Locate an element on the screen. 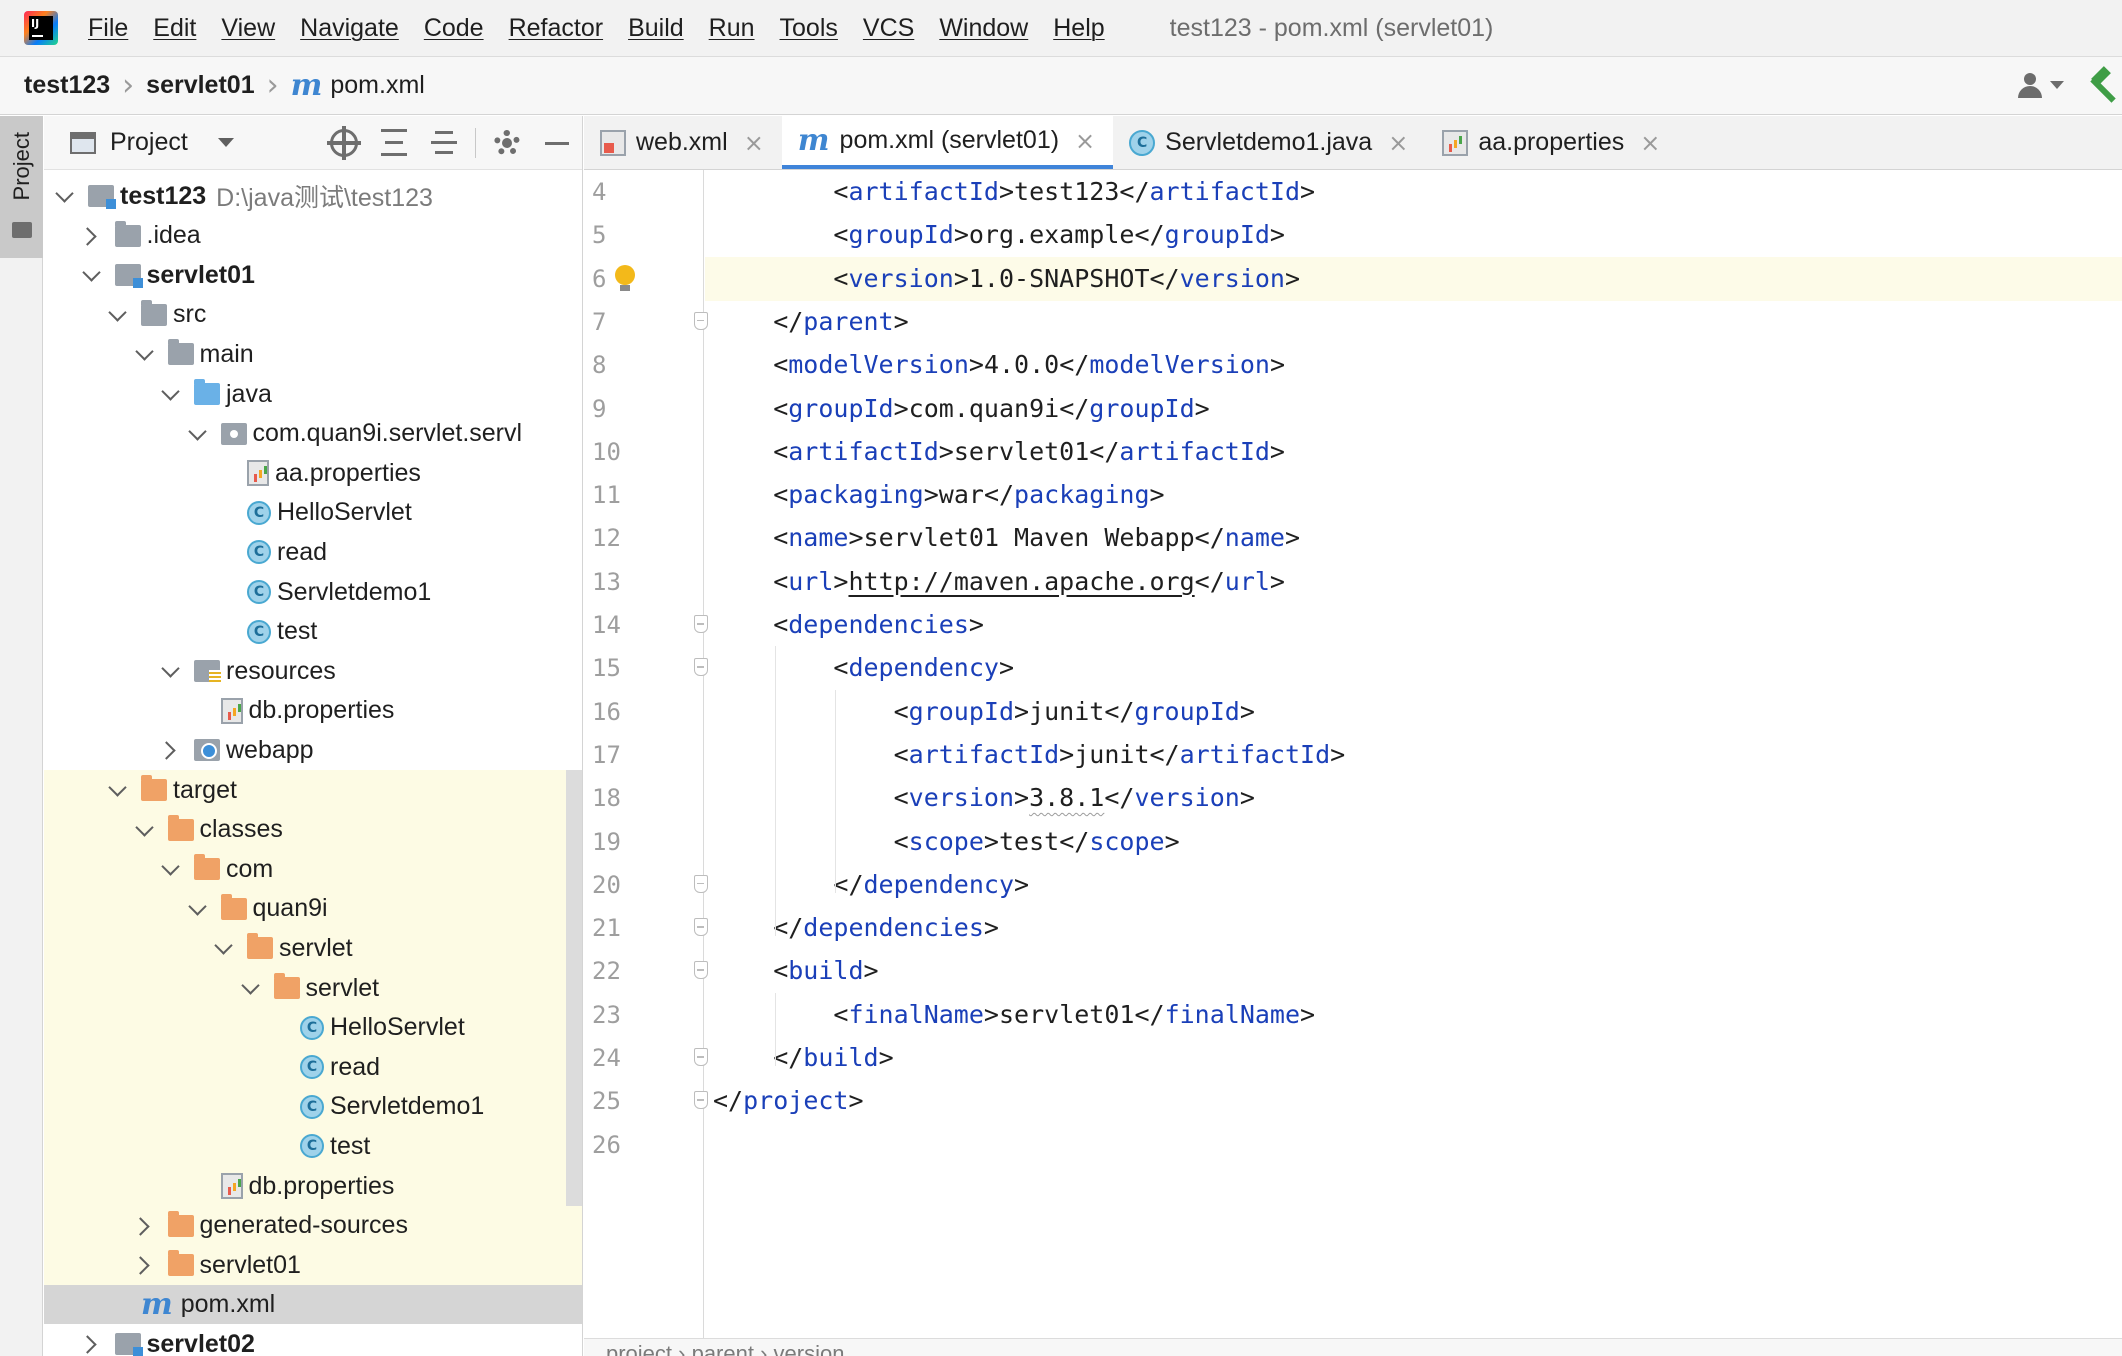  tree-item: classes is located at coordinates (163, 830).